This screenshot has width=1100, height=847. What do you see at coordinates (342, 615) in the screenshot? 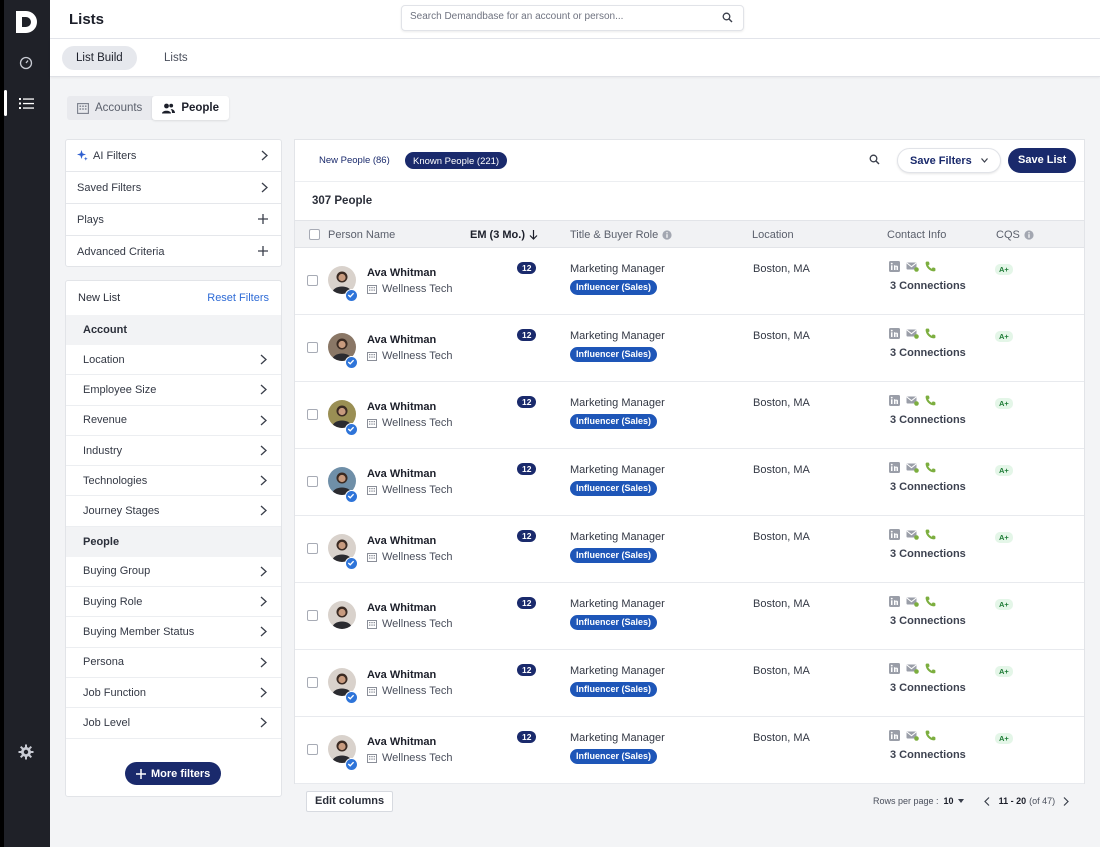
I see `avatar` at bounding box center [342, 615].